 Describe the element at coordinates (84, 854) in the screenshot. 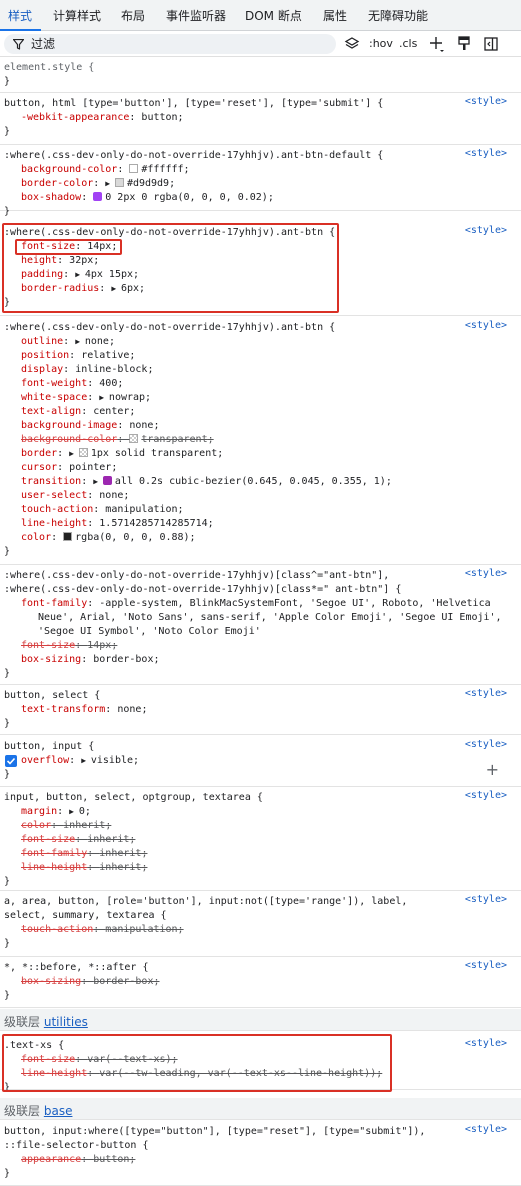

I see `css-declaration: font-family: inherit;` at that location.